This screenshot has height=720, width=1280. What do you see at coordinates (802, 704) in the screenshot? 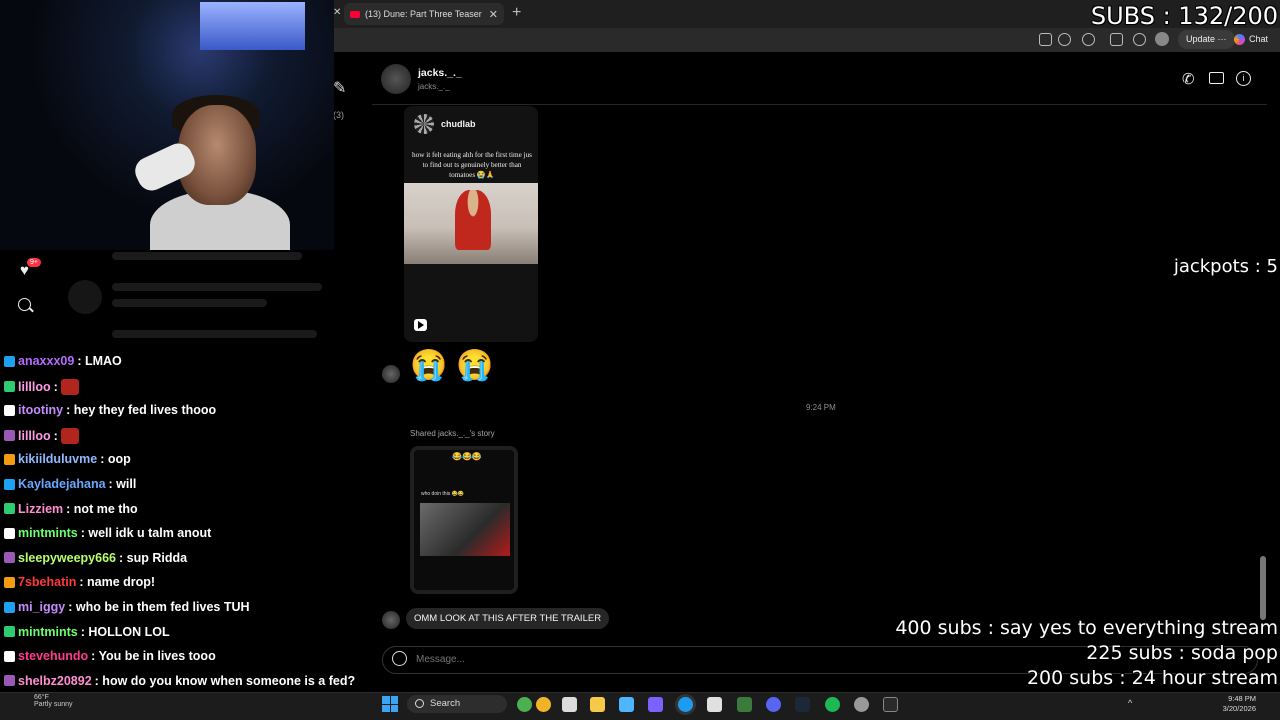
I see `steam-icon` at bounding box center [802, 704].